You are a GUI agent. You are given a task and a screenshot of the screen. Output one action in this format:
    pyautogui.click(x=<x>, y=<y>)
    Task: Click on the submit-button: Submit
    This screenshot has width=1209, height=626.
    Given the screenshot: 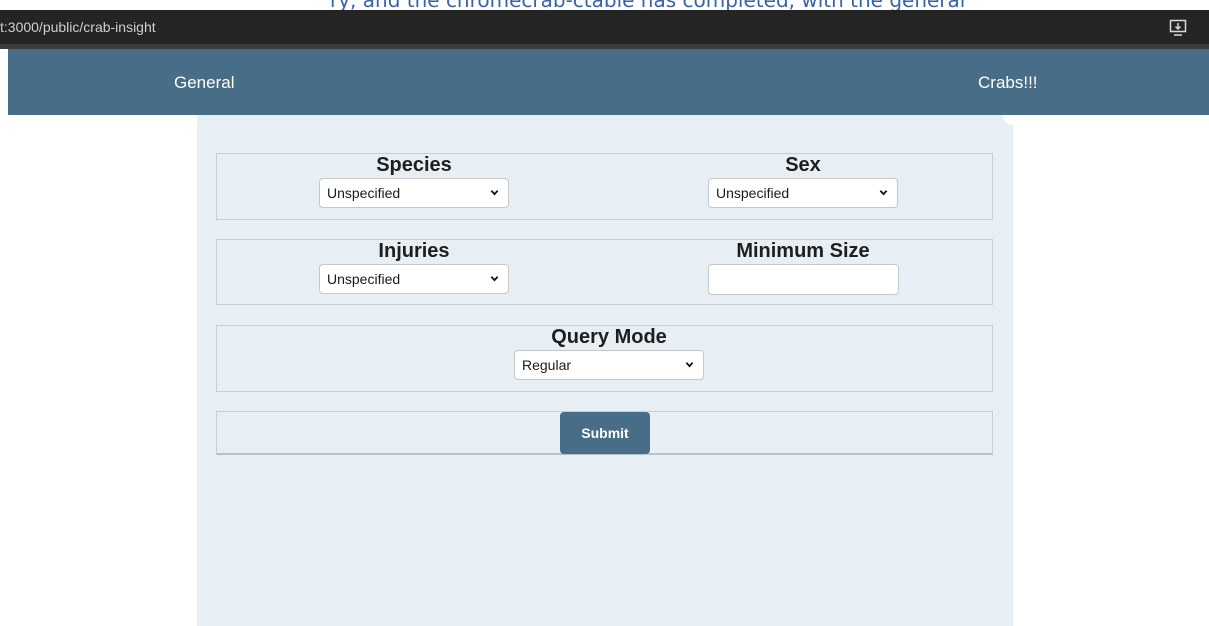 What is the action you would take?
    pyautogui.click(x=605, y=433)
    